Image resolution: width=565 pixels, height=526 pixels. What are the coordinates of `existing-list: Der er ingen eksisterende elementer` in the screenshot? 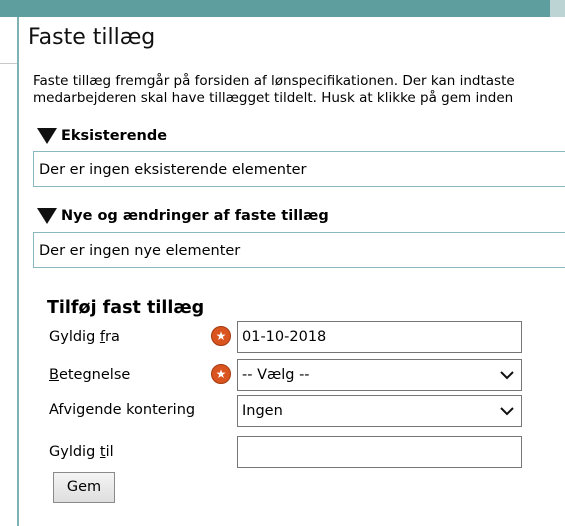 It's located at (299, 169).